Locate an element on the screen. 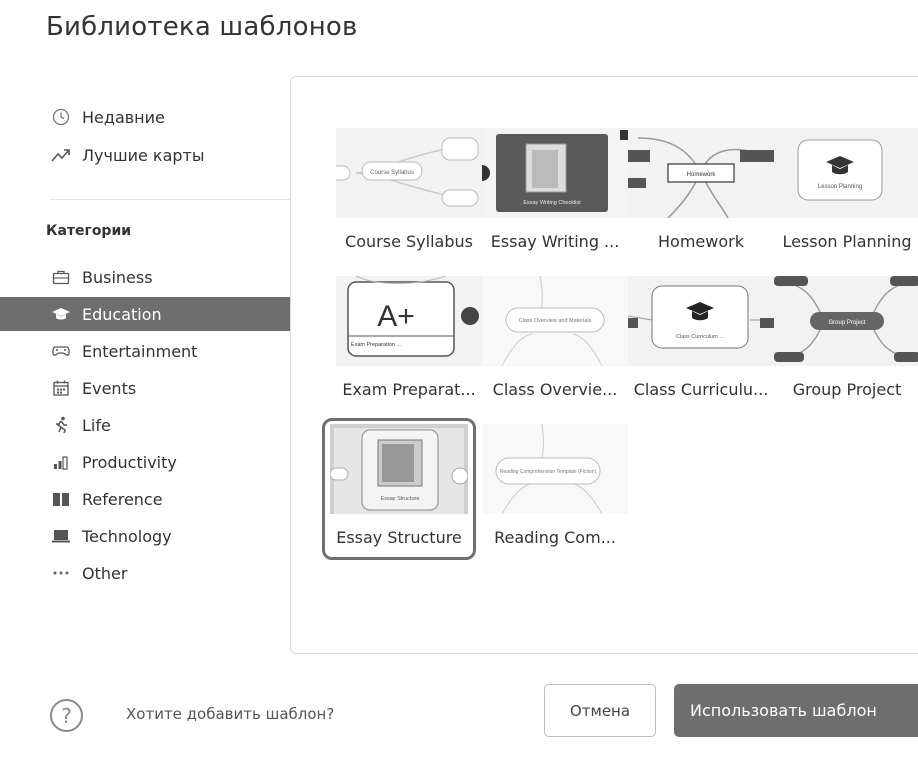  sidebar-item-label: Events is located at coordinates (109, 388).